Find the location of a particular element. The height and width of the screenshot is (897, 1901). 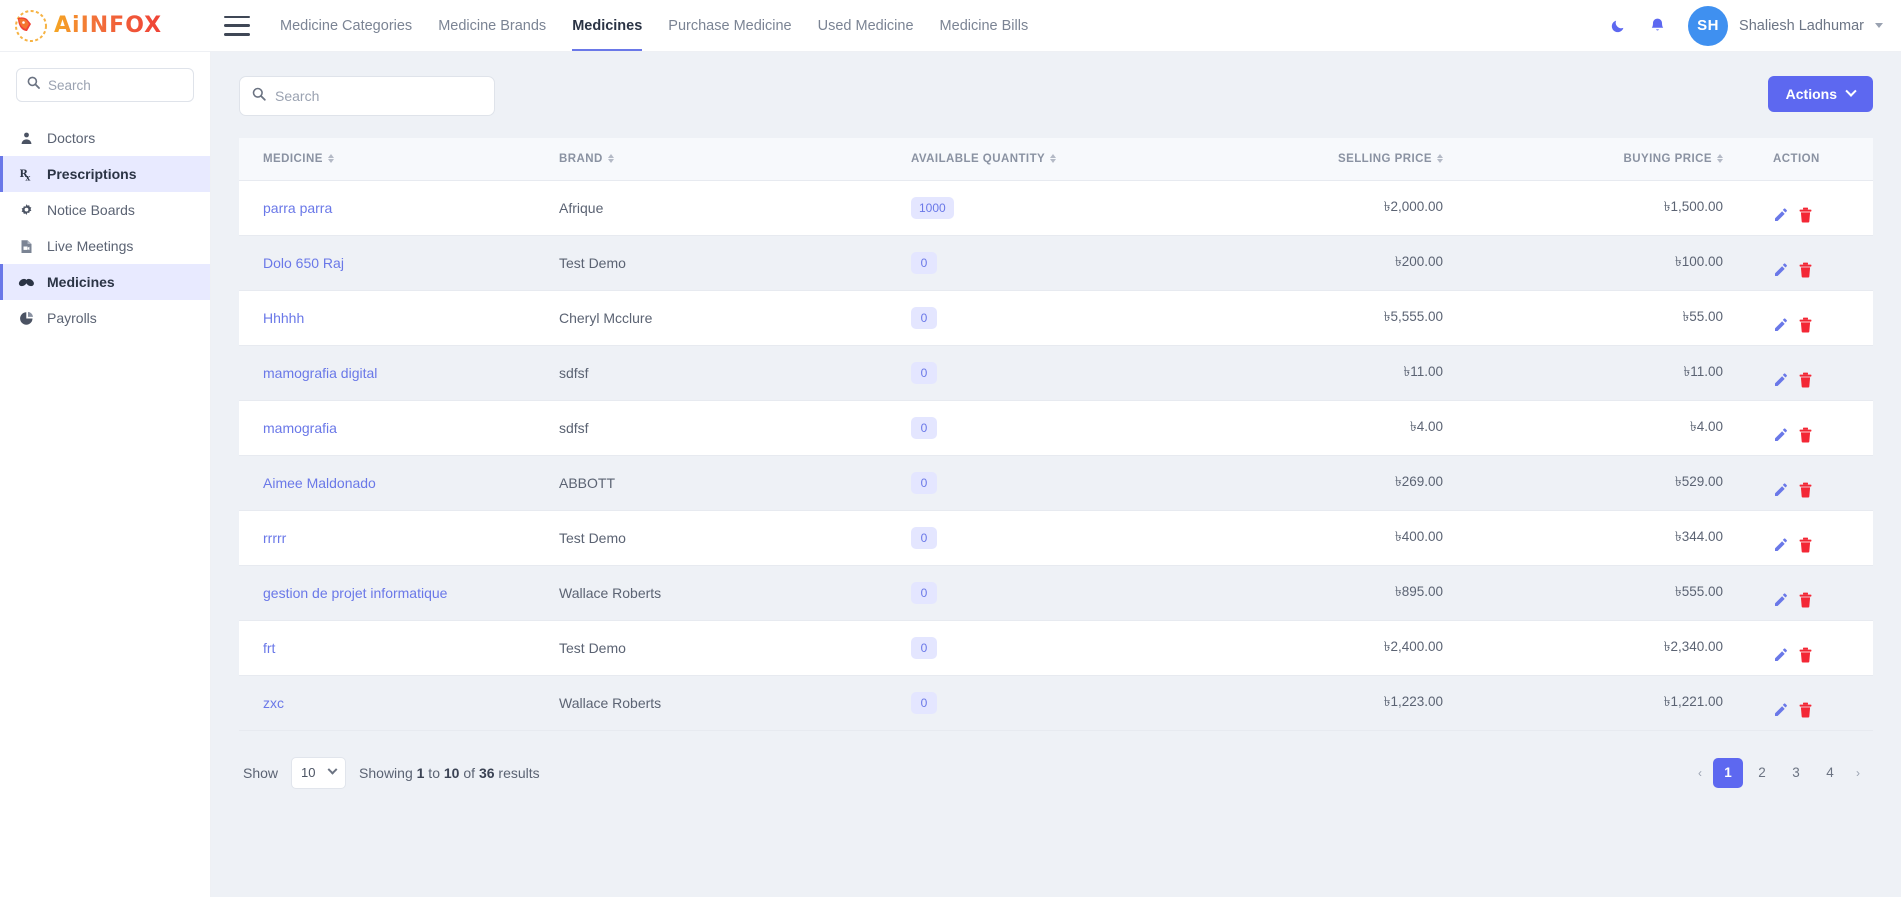

medicine-link: frt is located at coordinates (269, 648).